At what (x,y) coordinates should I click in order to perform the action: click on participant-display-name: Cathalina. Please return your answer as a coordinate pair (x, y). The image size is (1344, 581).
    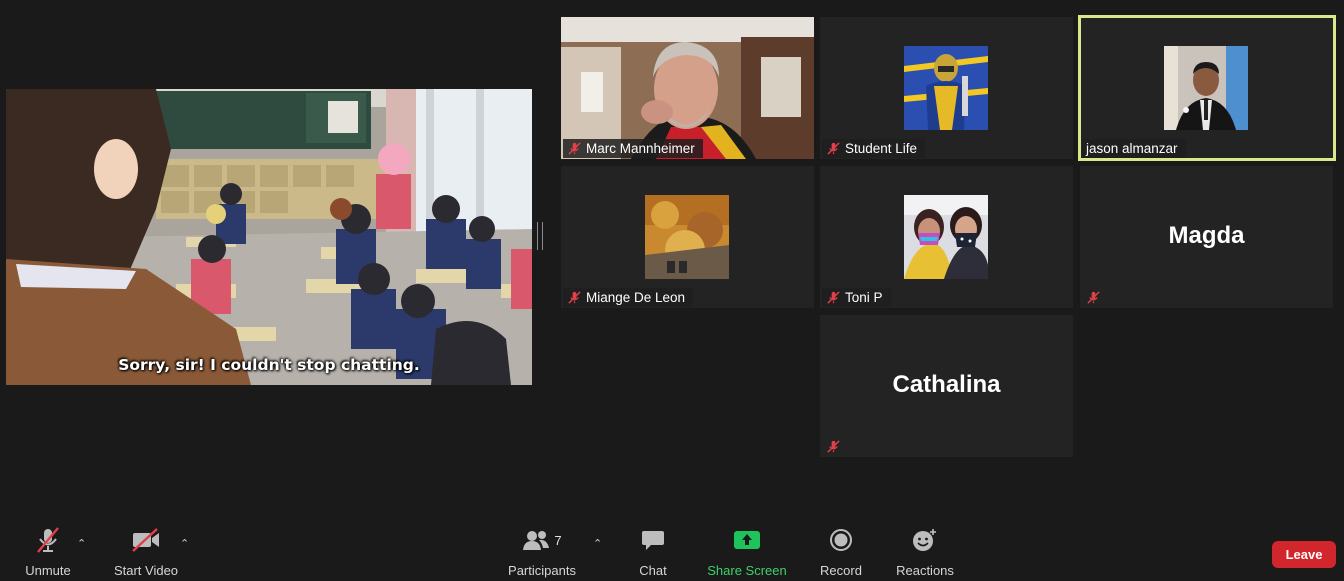
    Looking at the image, I should click on (946, 384).